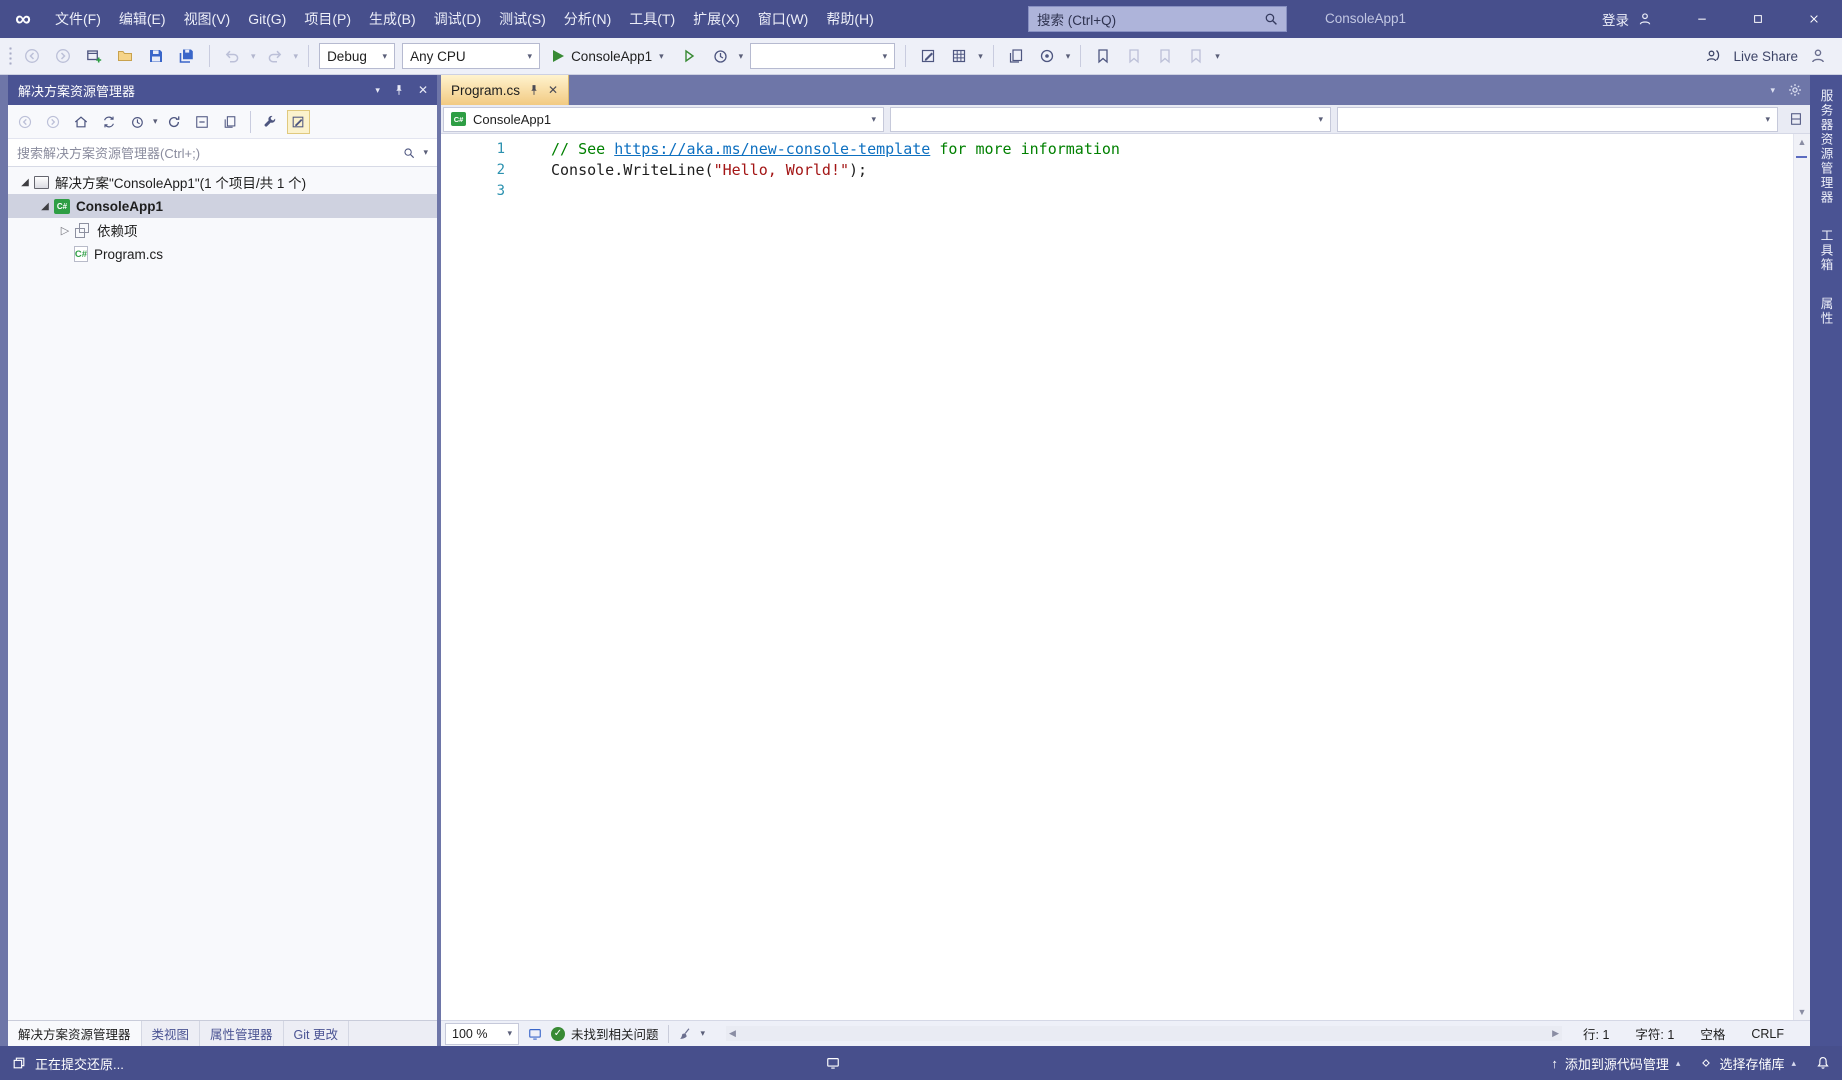  Describe the element at coordinates (1157, 19) in the screenshot. I see `quick-search-box: 搜索 (Ctrl+Q)` at that location.